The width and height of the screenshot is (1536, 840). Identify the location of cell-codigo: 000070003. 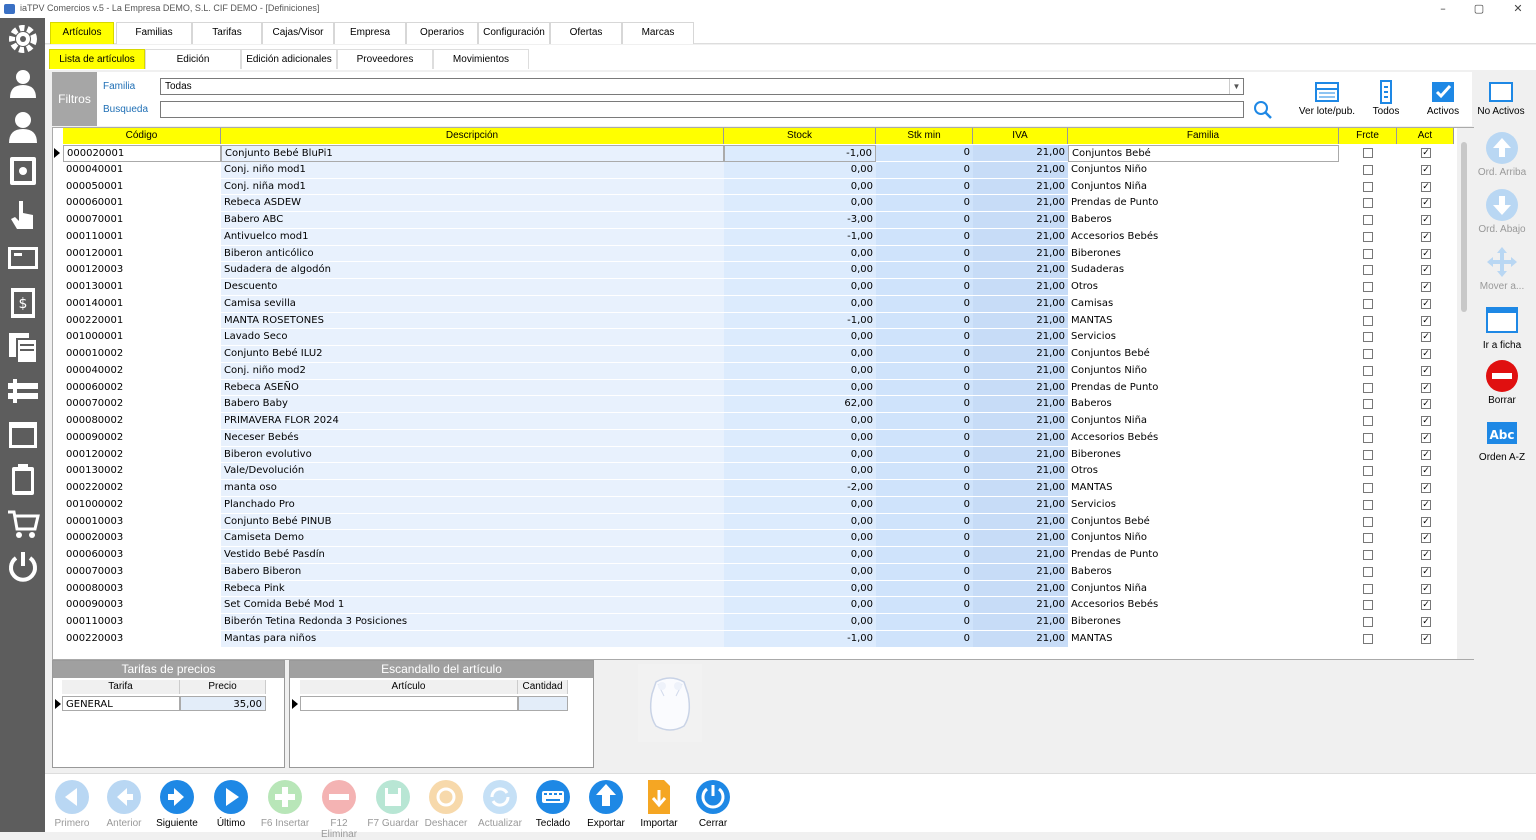
(142, 572).